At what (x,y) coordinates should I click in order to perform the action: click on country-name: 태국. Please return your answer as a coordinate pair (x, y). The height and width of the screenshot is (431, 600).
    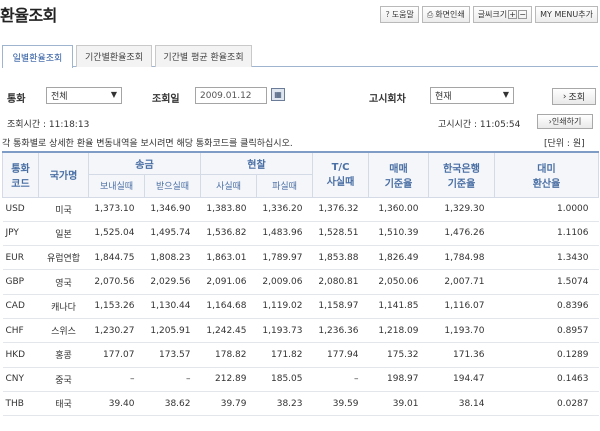
    Looking at the image, I should click on (63, 404).